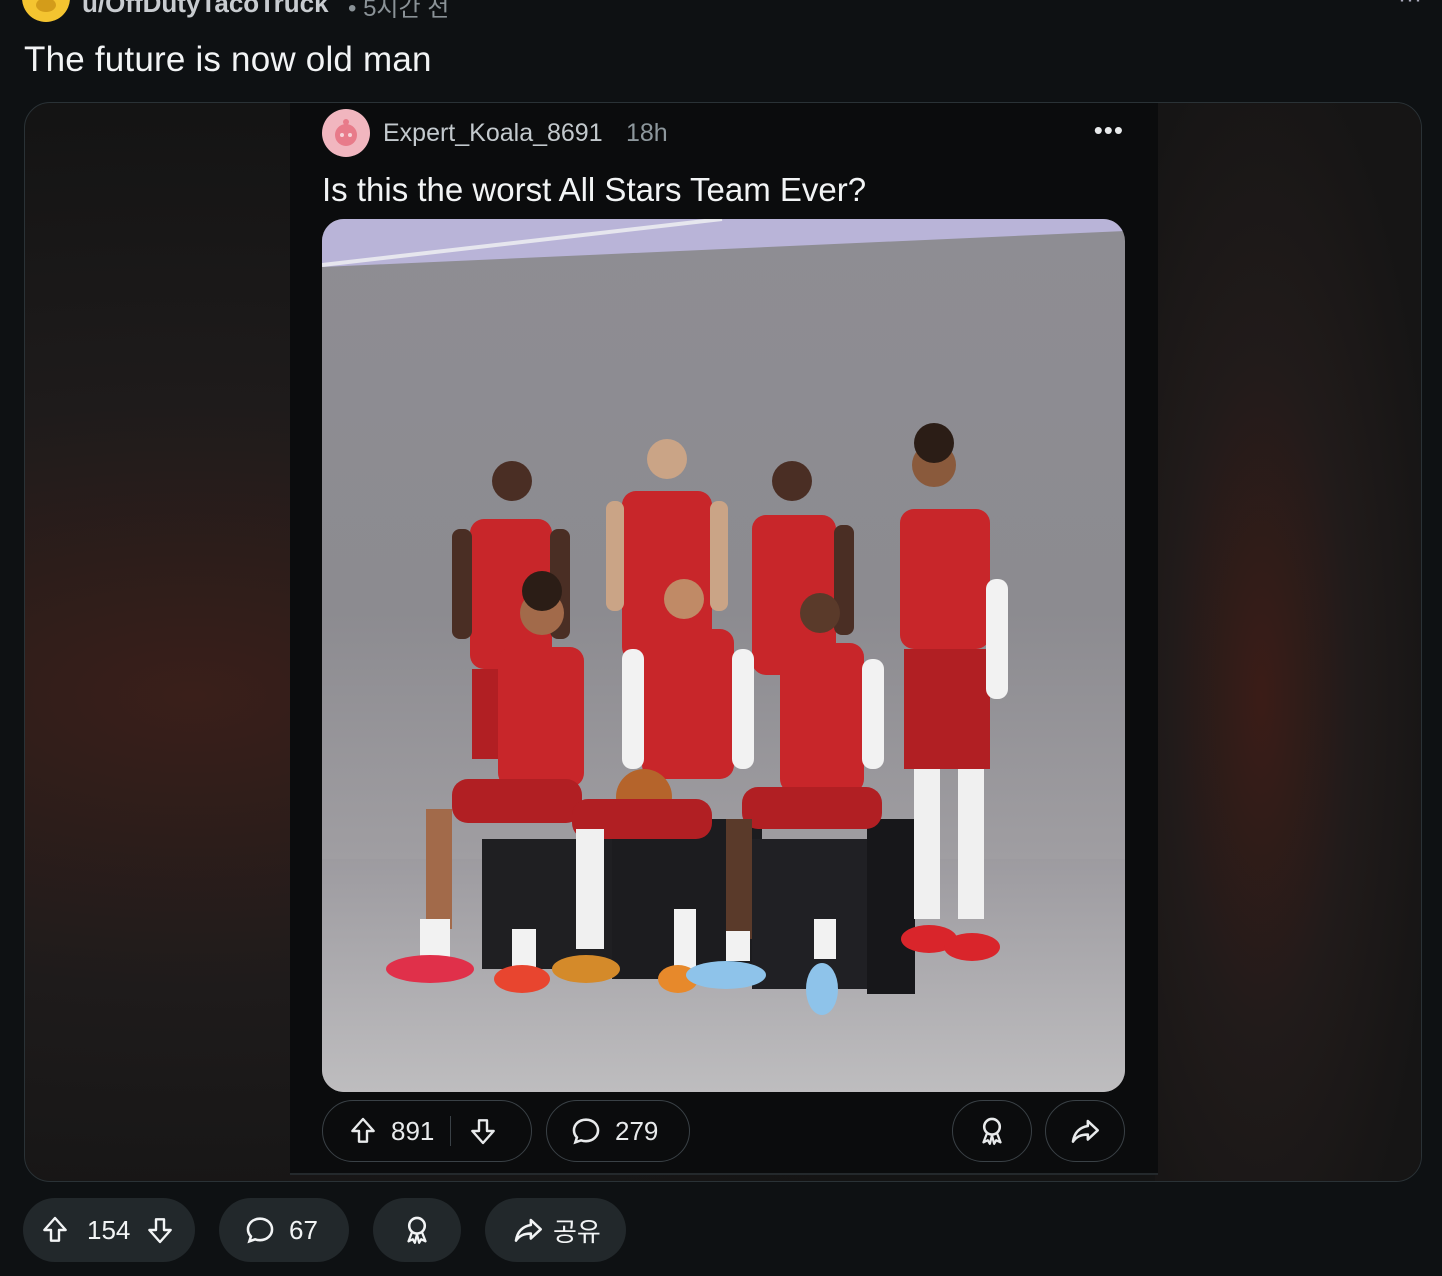 This screenshot has width=1442, height=1276. I want to click on embedded-comments: 279, so click(618, 1131).